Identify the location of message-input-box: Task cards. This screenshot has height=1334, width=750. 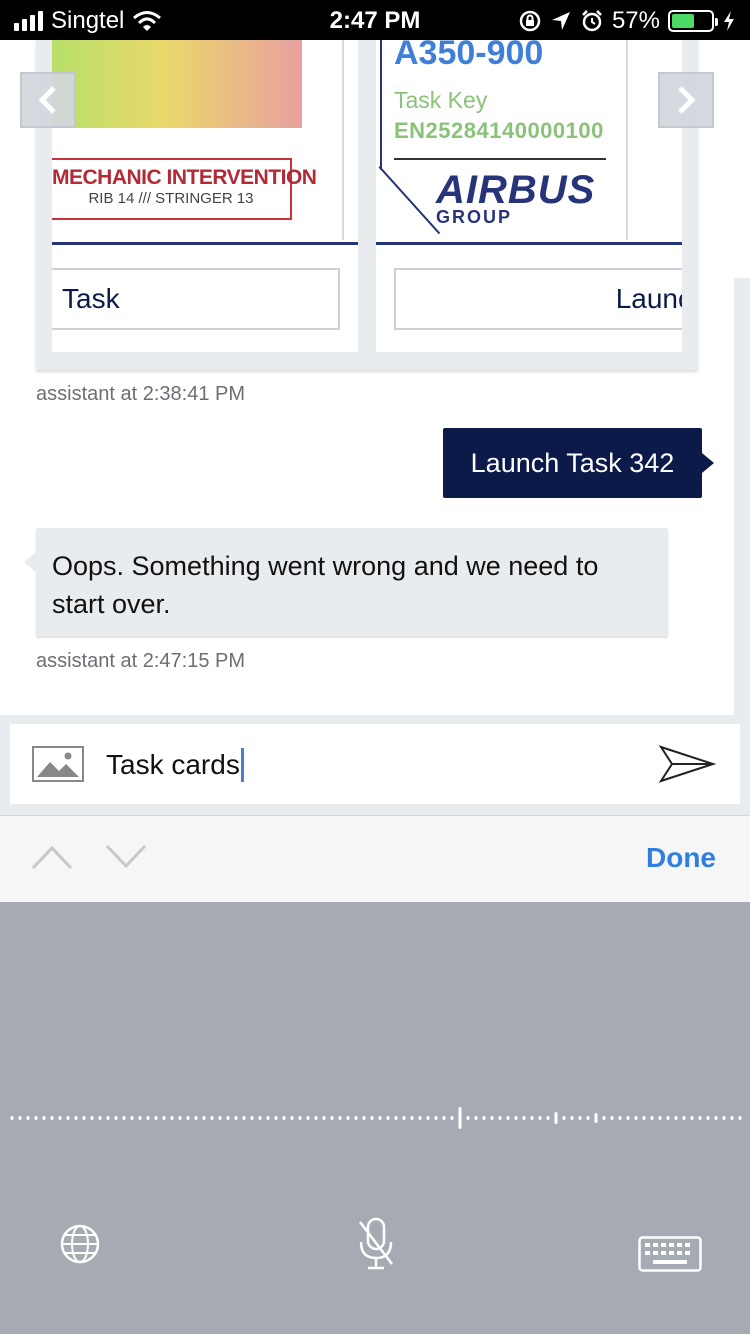
(375, 764).